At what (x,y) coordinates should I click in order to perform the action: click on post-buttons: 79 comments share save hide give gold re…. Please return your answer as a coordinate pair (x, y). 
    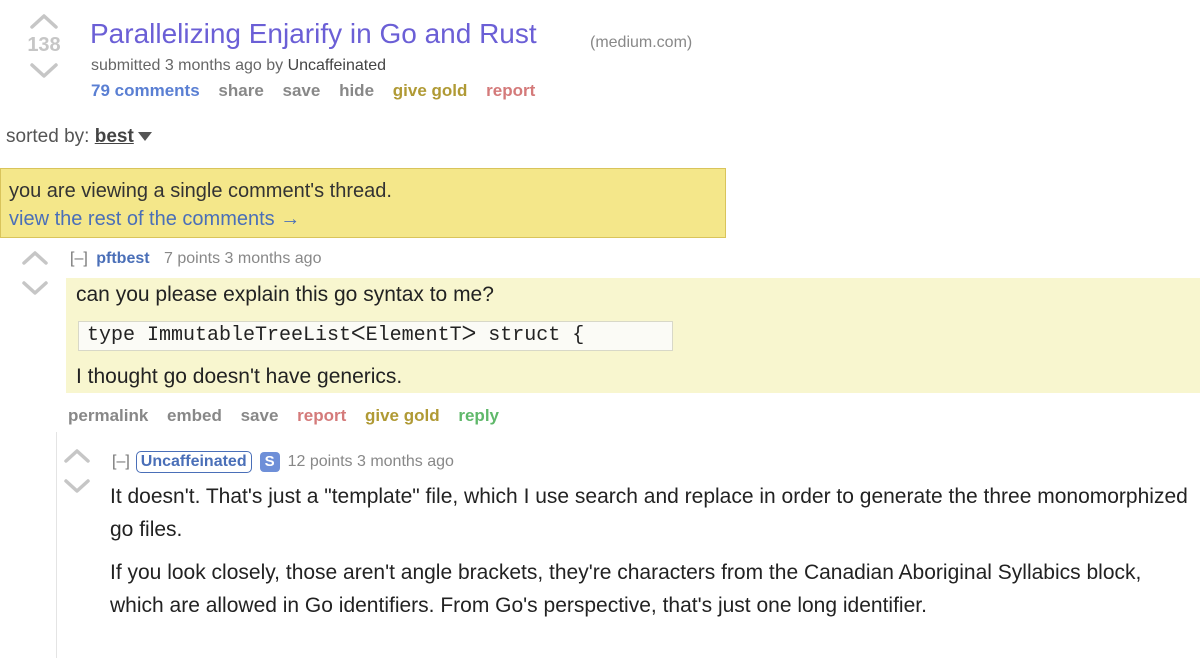
    Looking at the image, I should click on (320, 91).